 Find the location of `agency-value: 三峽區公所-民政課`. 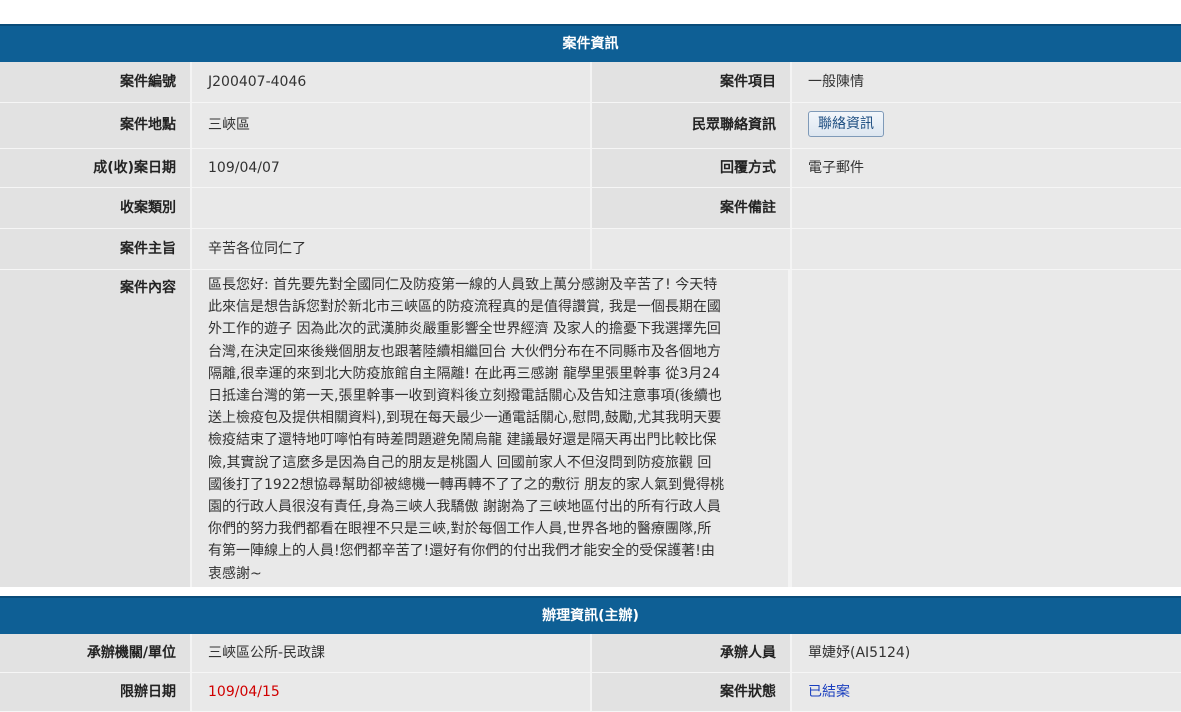

agency-value: 三峽區公所-民政課 is located at coordinates (391, 653).